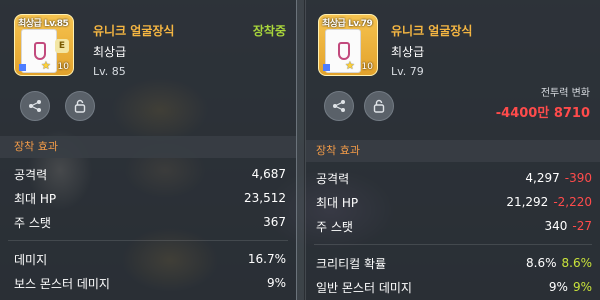  What do you see at coordinates (150, 222) in the screenshot?
I see `stat-row-main-stat: 주 스탯 367` at bounding box center [150, 222].